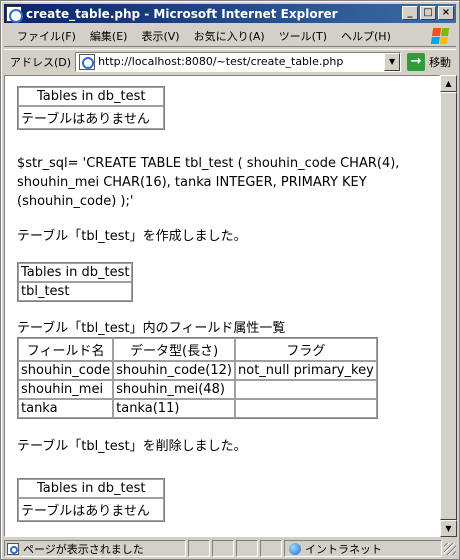  I want to click on page-done-icon, so click(13, 548).